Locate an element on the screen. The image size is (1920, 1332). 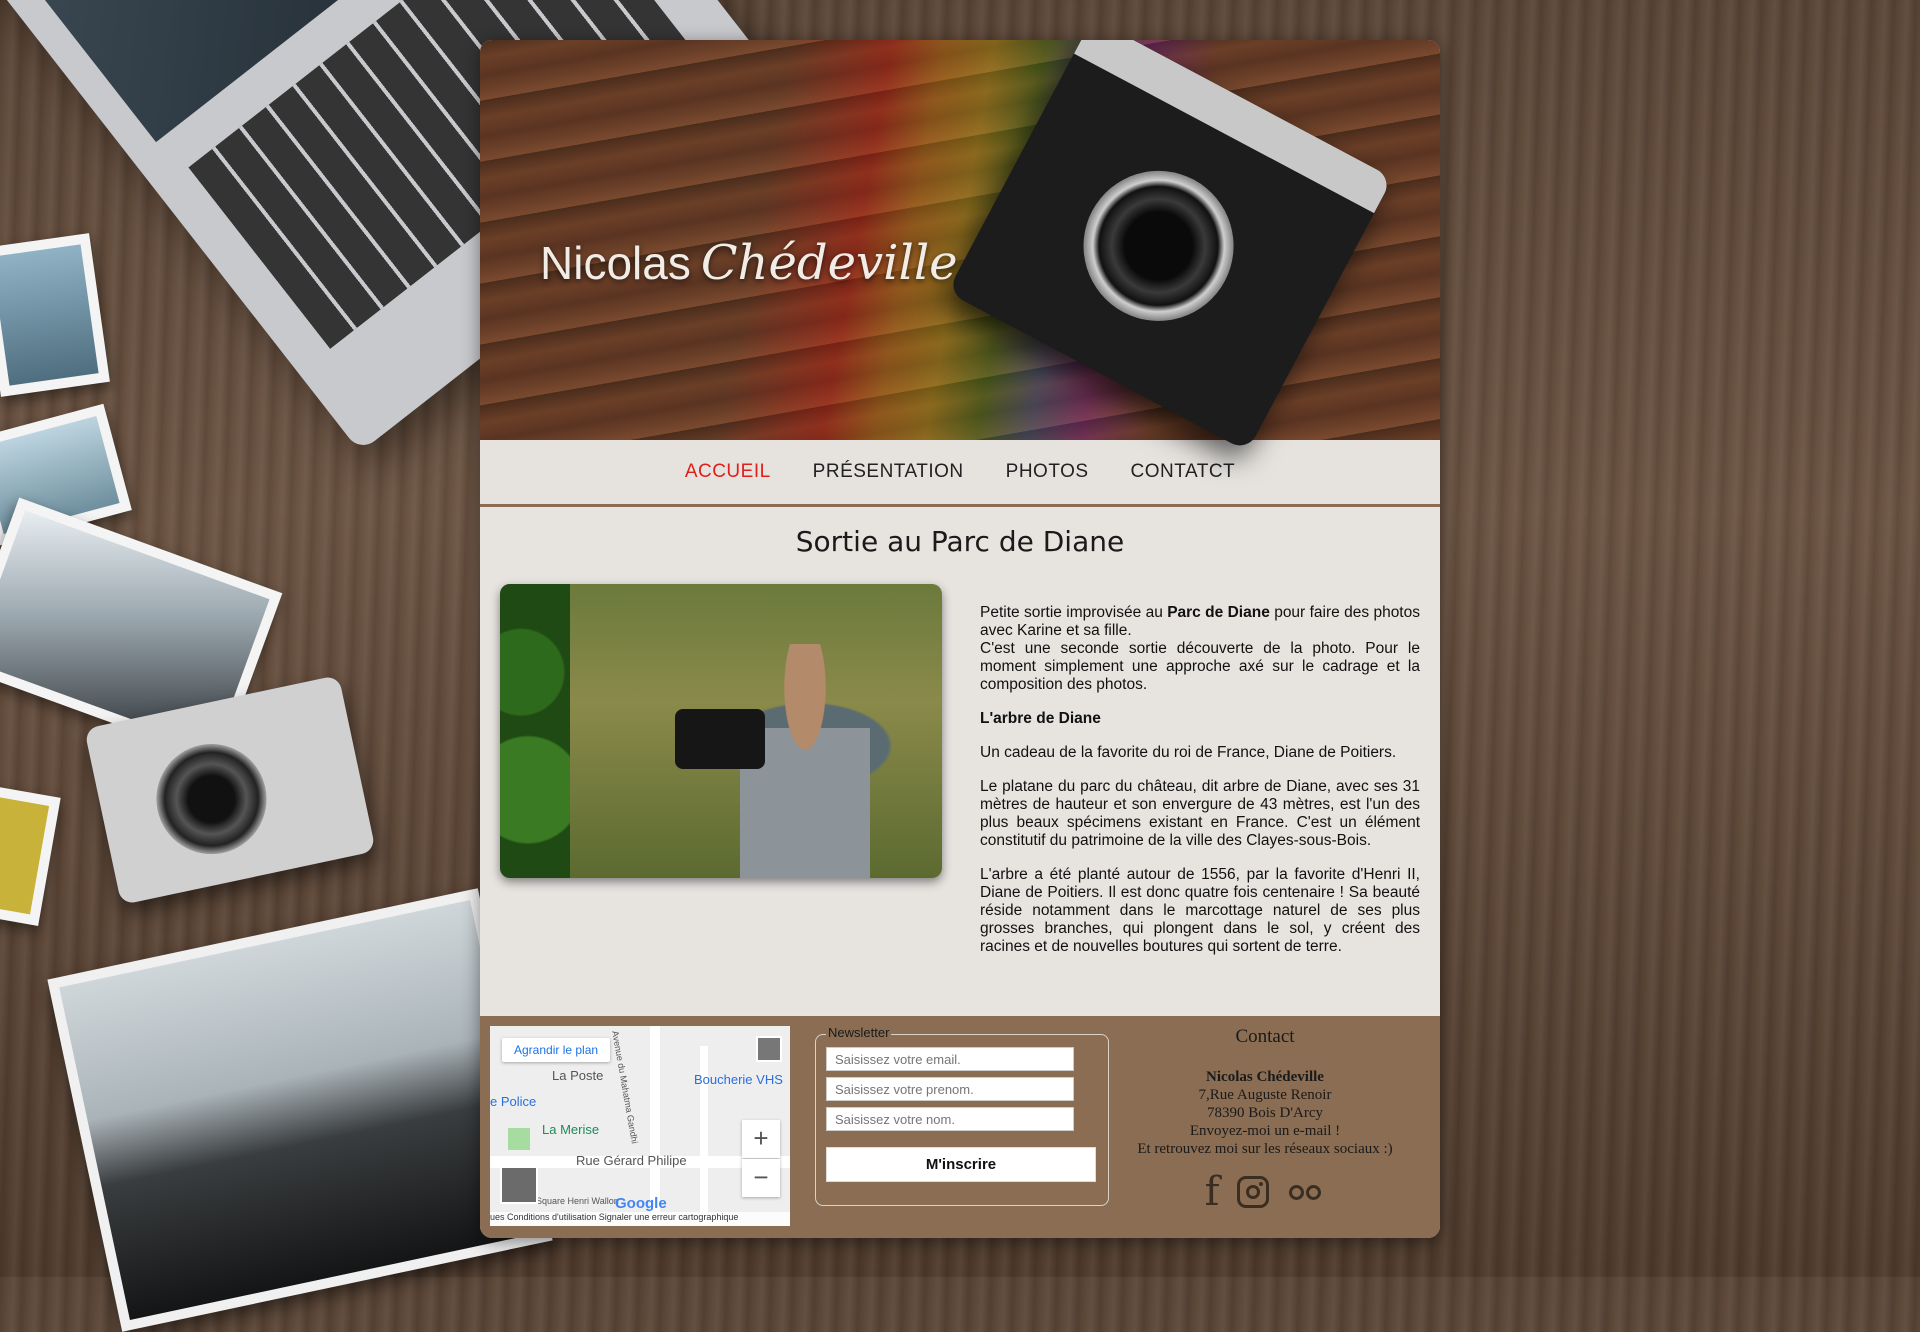
social-links: f is located at coordinates (1265, 1192).